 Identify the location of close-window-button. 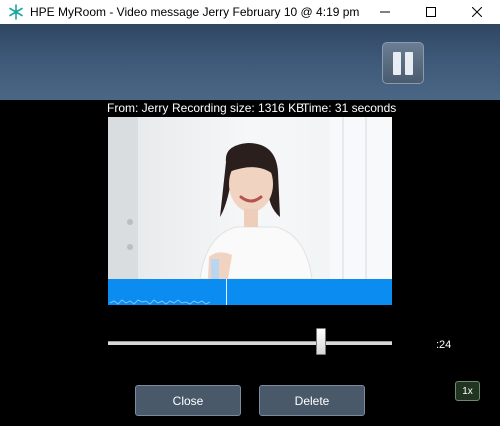
(477, 12).